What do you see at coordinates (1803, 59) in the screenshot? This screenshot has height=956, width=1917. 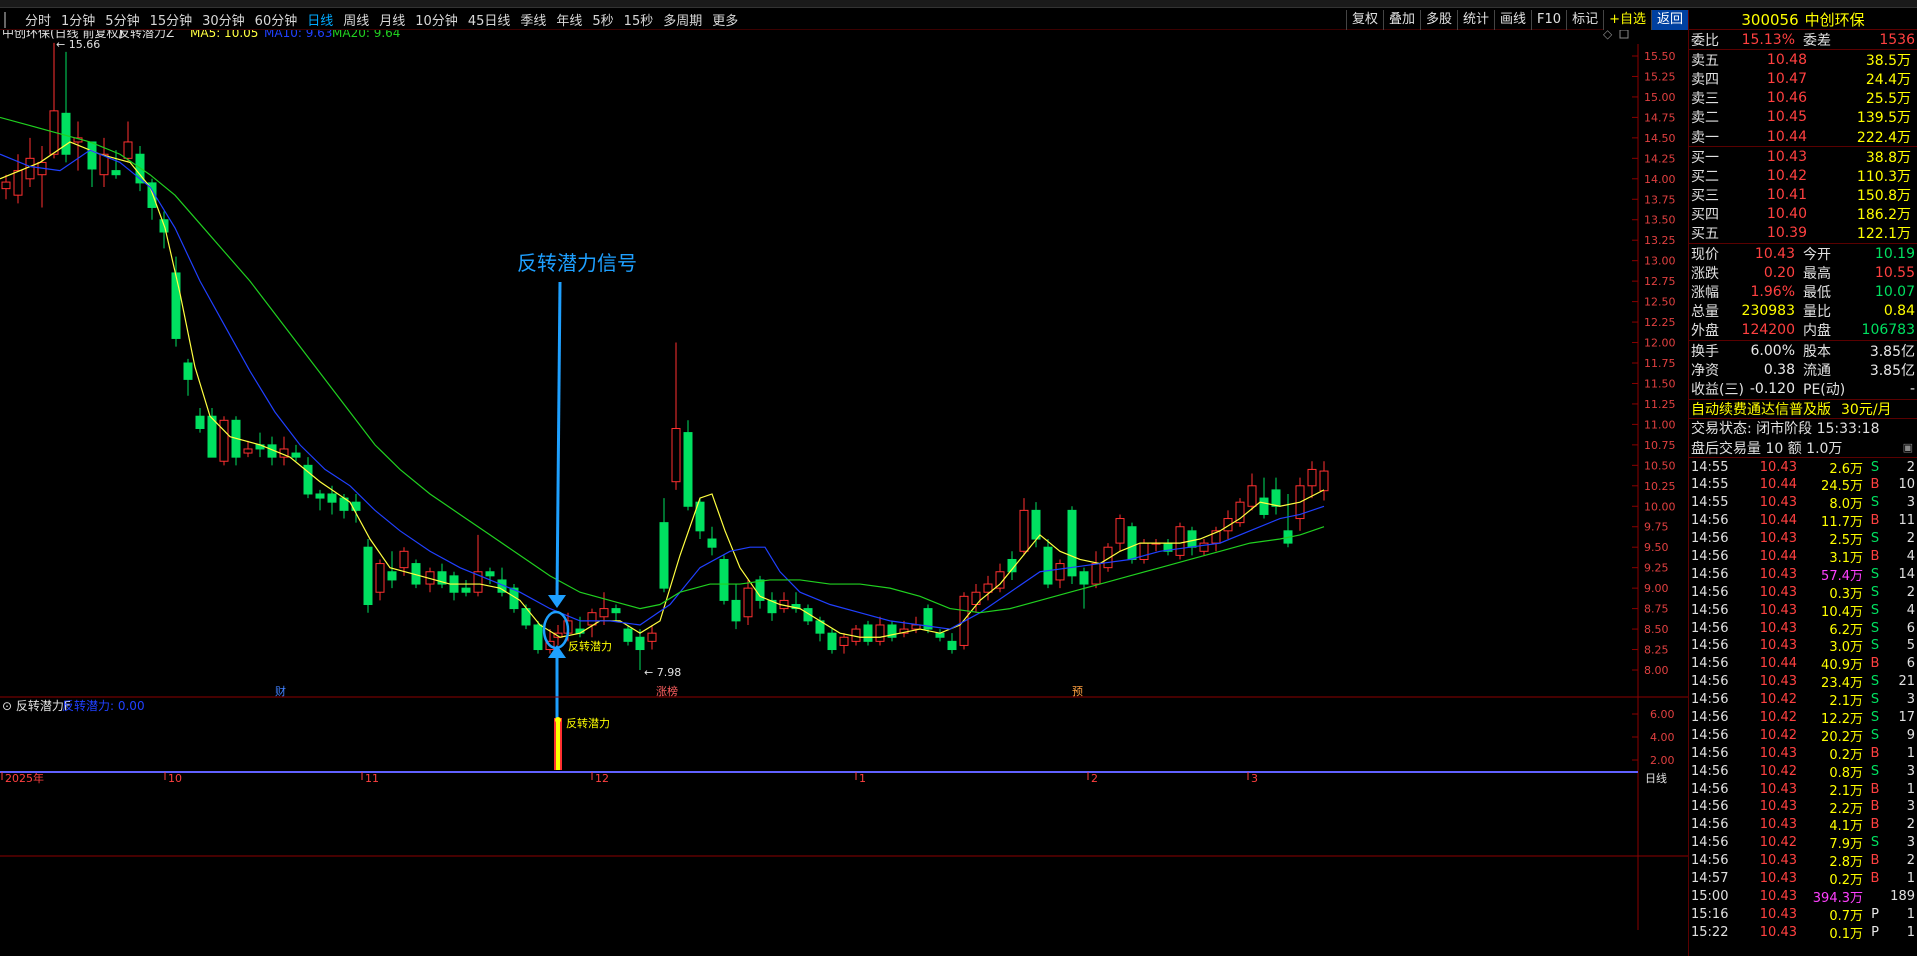 I see `ask-row: 卖五 10.48 38.5万` at bounding box center [1803, 59].